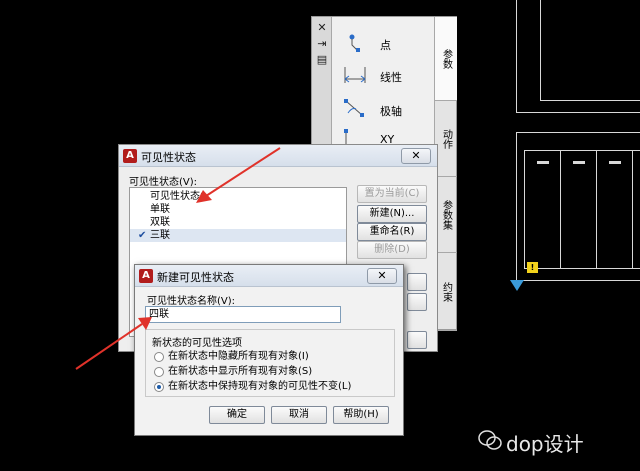 This screenshot has width=640, height=471. What do you see at coordinates (490, 440) in the screenshot?
I see `wechat-icon` at bounding box center [490, 440].